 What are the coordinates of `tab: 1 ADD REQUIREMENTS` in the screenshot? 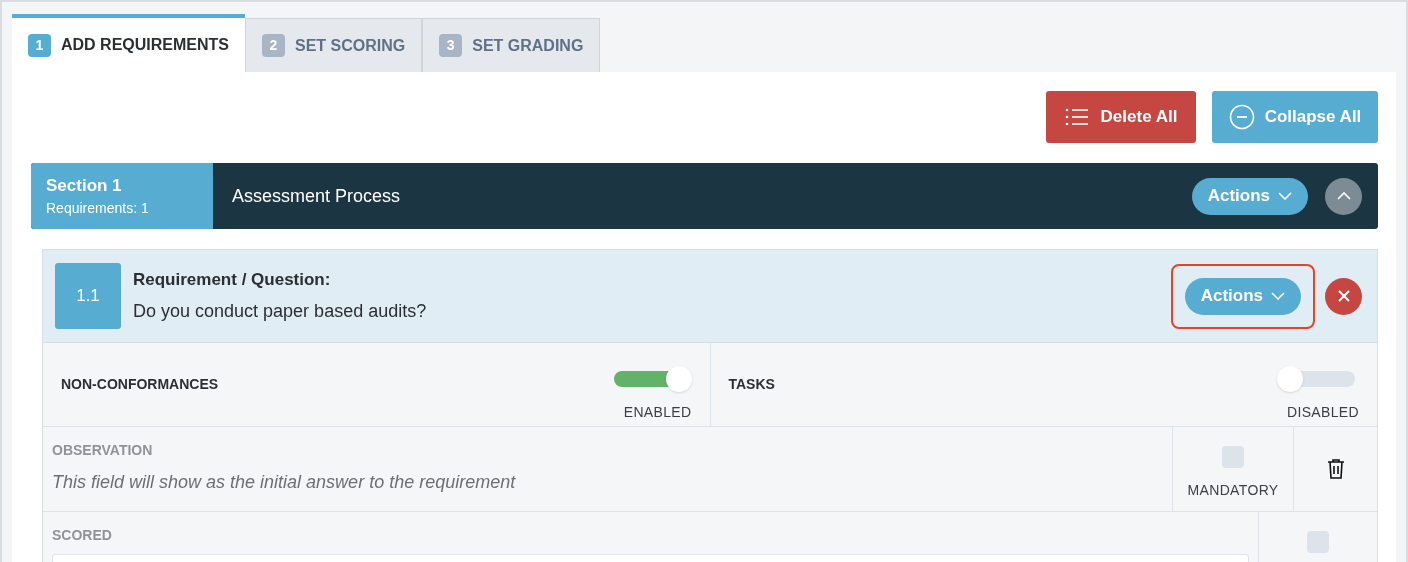 It's located at (128, 43).